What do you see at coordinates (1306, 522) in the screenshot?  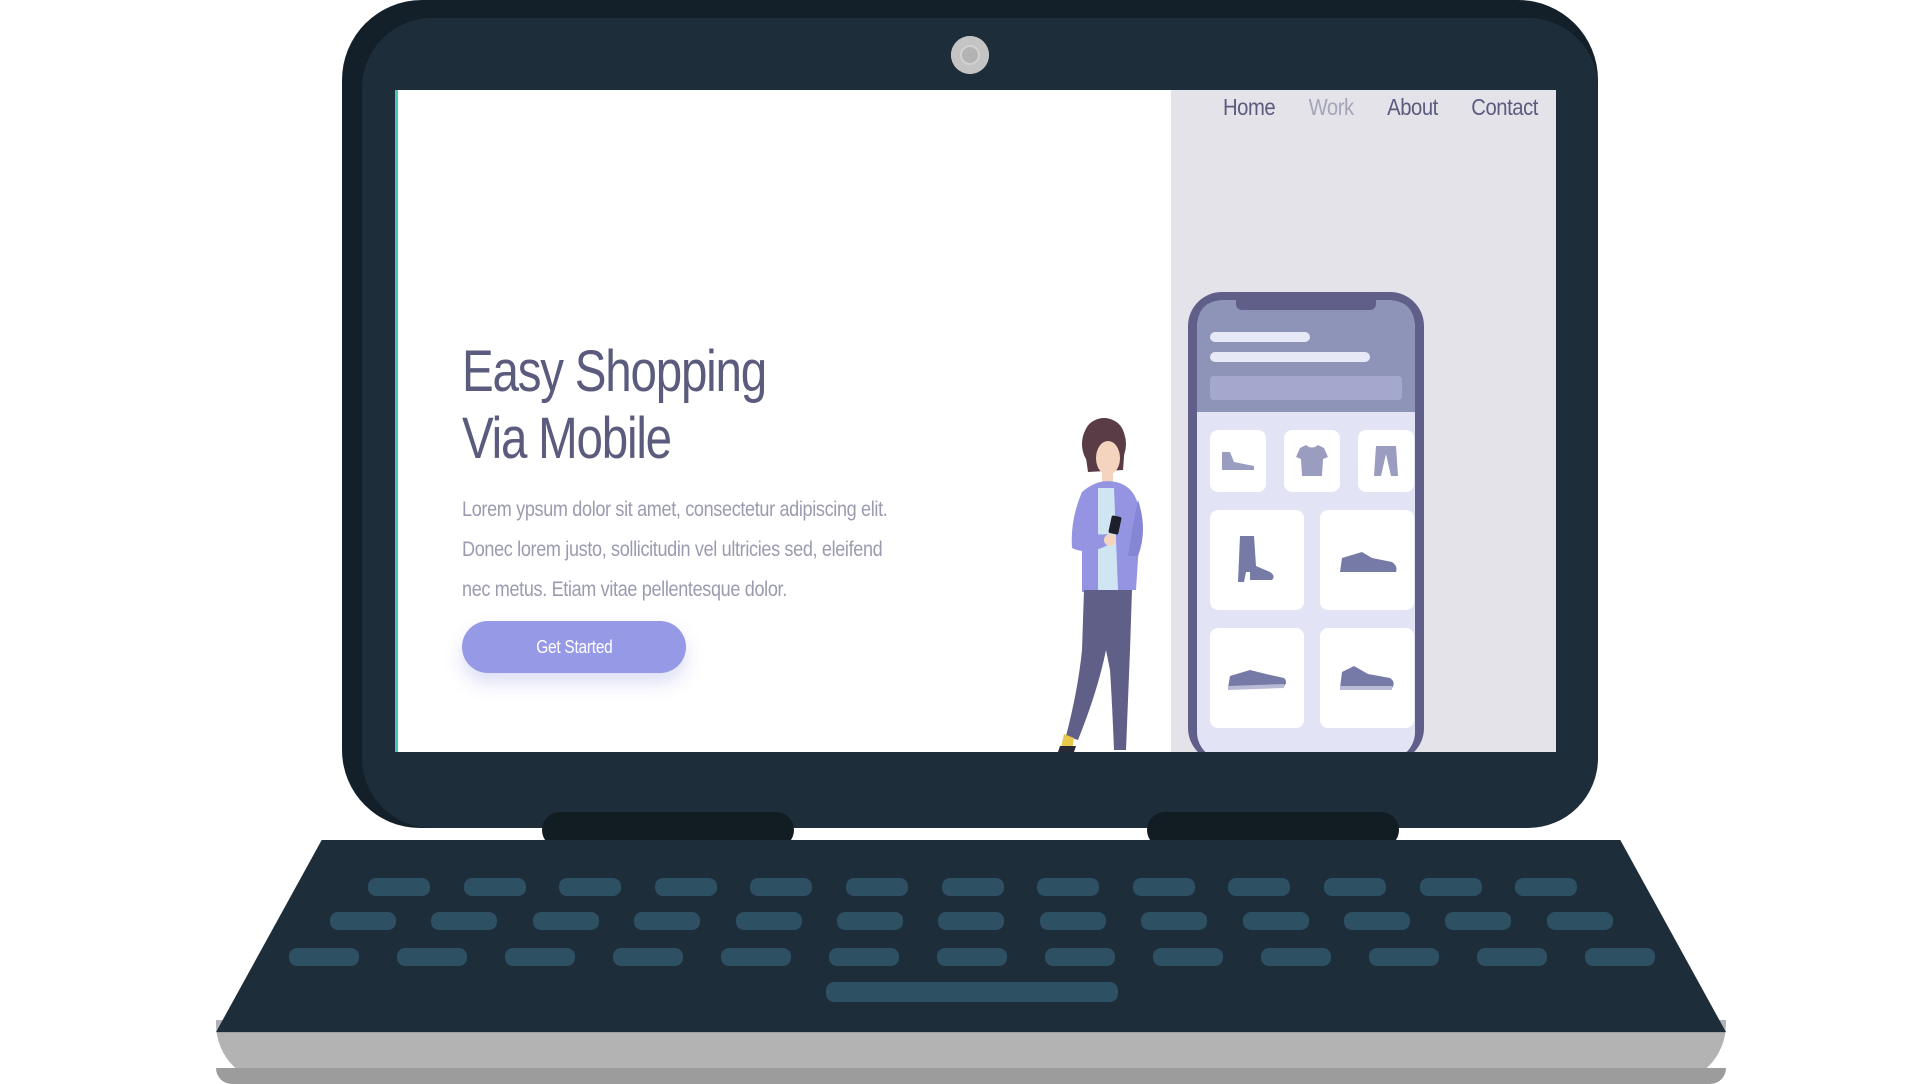 I see `phone-illustration` at bounding box center [1306, 522].